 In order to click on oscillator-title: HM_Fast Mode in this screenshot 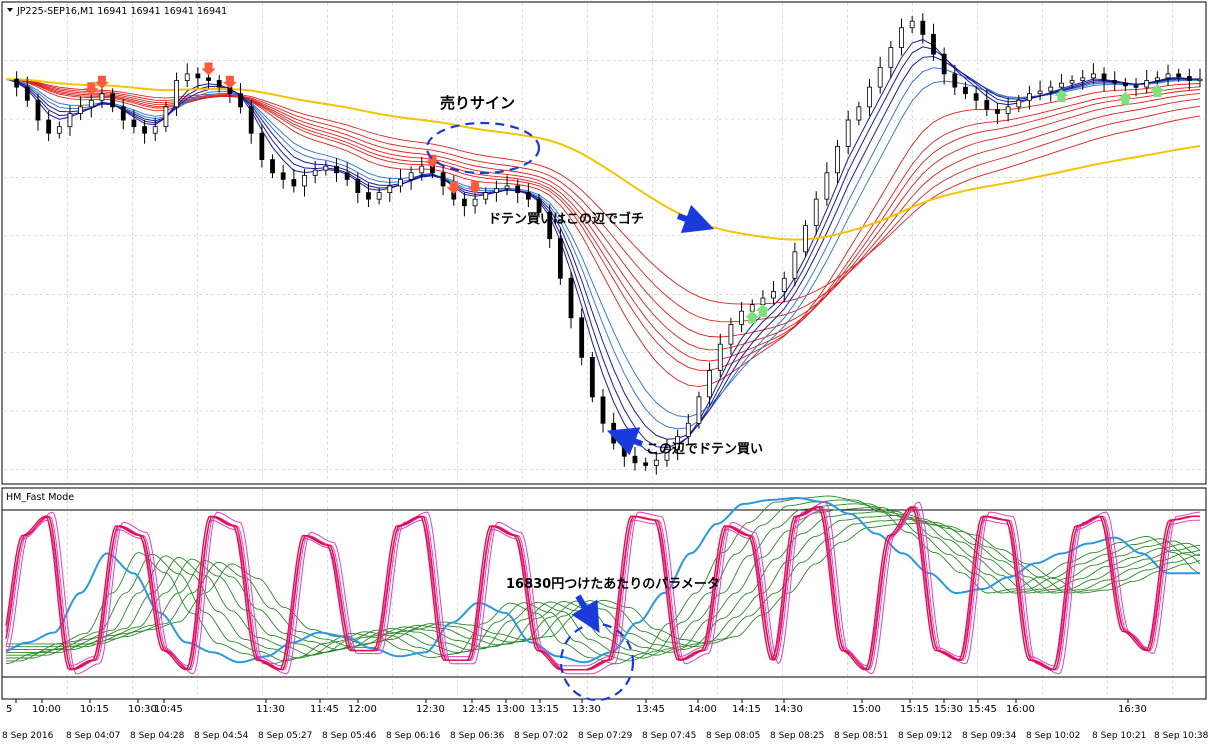, I will do `click(40, 497)`.